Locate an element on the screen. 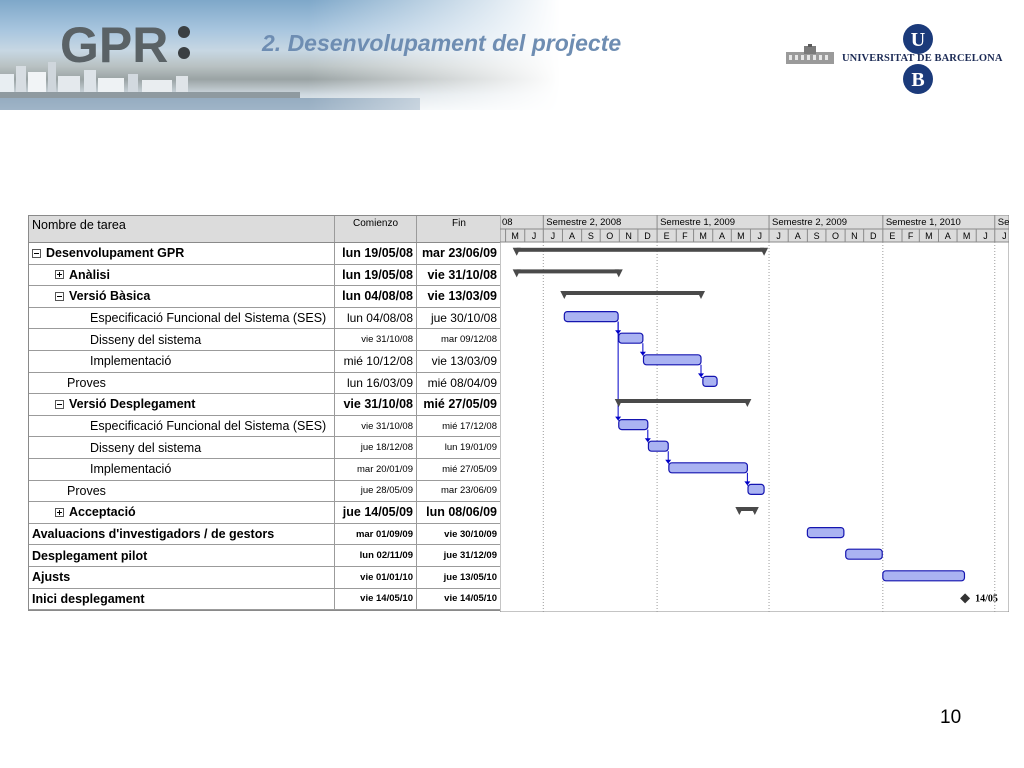 The width and height of the screenshot is (1024, 768). table-row: Implementació mar 20/01/09 mié 27/05/09 is located at coordinates (265, 469).